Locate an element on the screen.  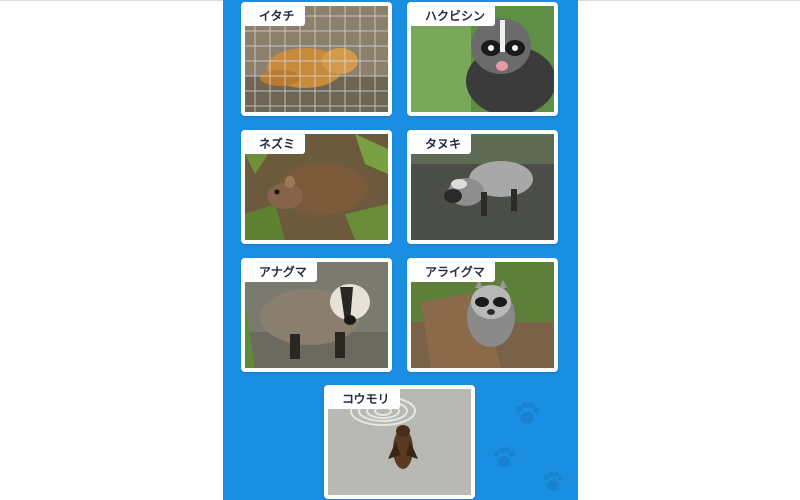
animal-card-koumori: コウモリ is located at coordinates (399, 442).